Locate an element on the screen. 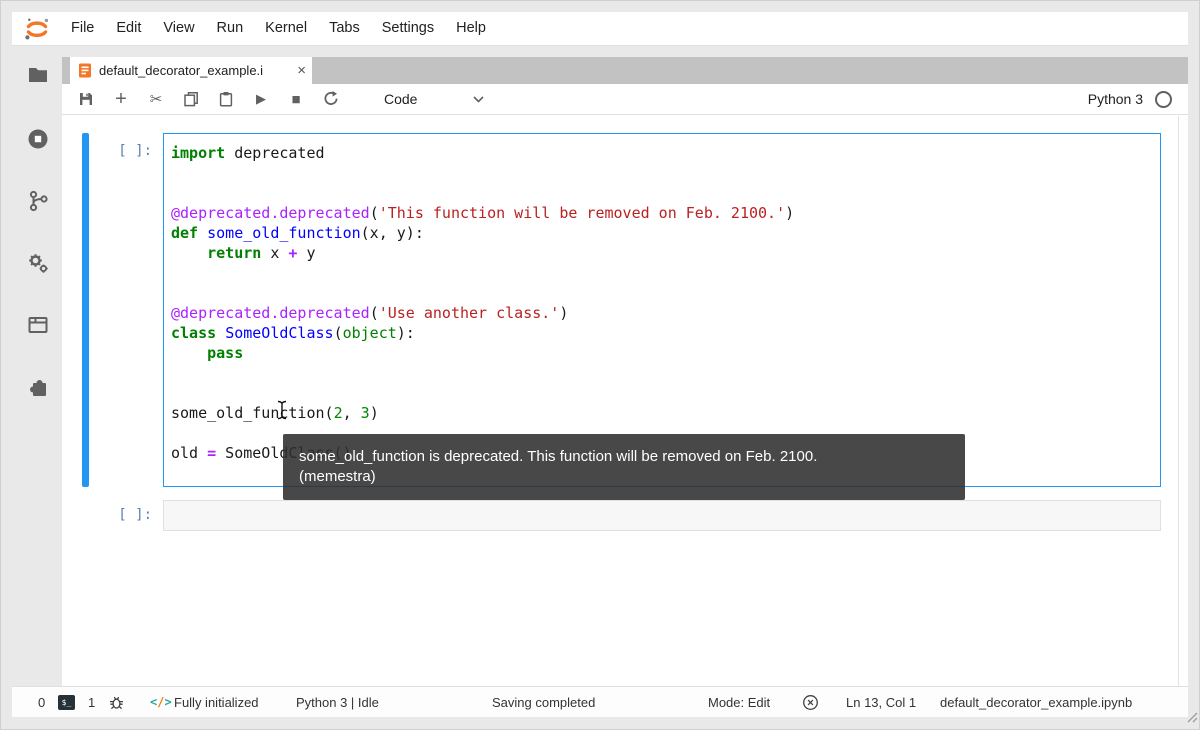 The height and width of the screenshot is (730, 1200). mode-indicator: Mode: Edit is located at coordinates (739, 702).